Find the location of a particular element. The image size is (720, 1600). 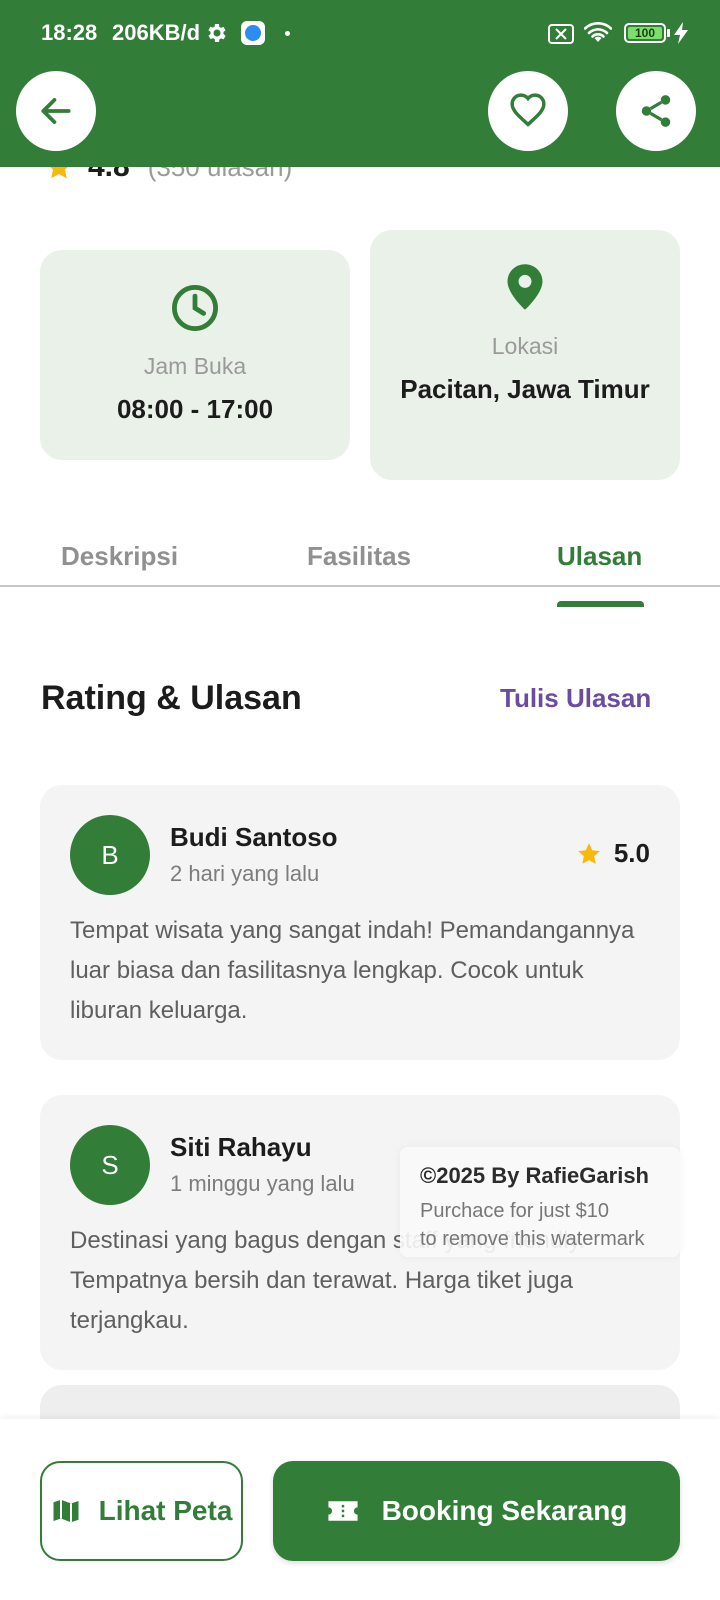

app-bar is located at coordinates (360, 115).